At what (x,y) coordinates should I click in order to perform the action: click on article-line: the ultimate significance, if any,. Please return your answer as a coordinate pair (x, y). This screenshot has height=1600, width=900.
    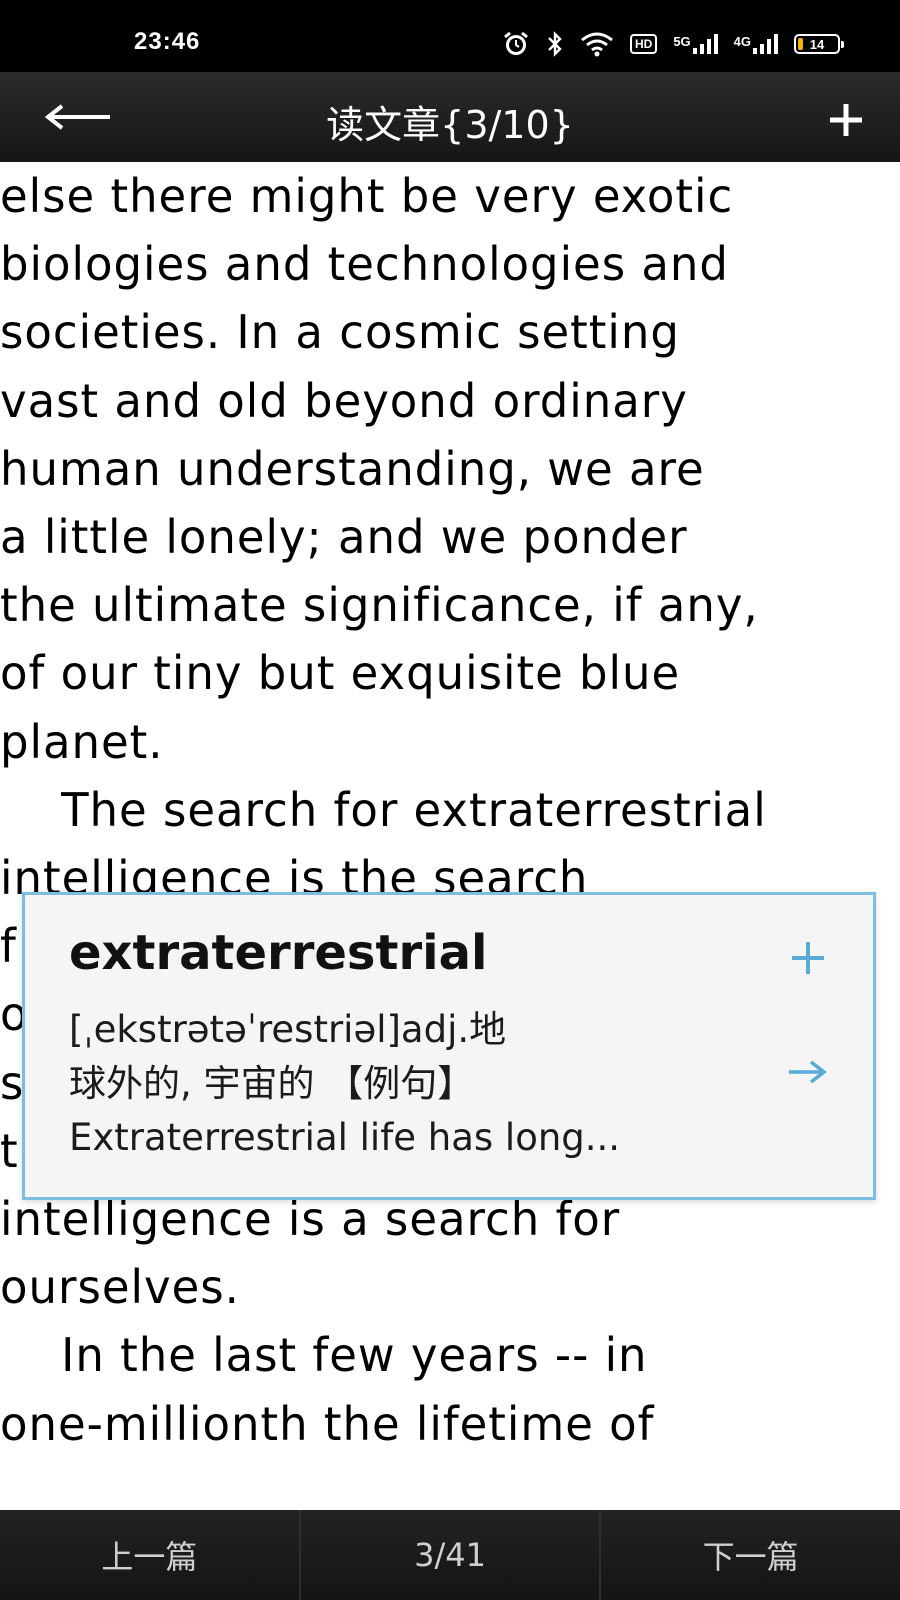
    Looking at the image, I should click on (379, 605).